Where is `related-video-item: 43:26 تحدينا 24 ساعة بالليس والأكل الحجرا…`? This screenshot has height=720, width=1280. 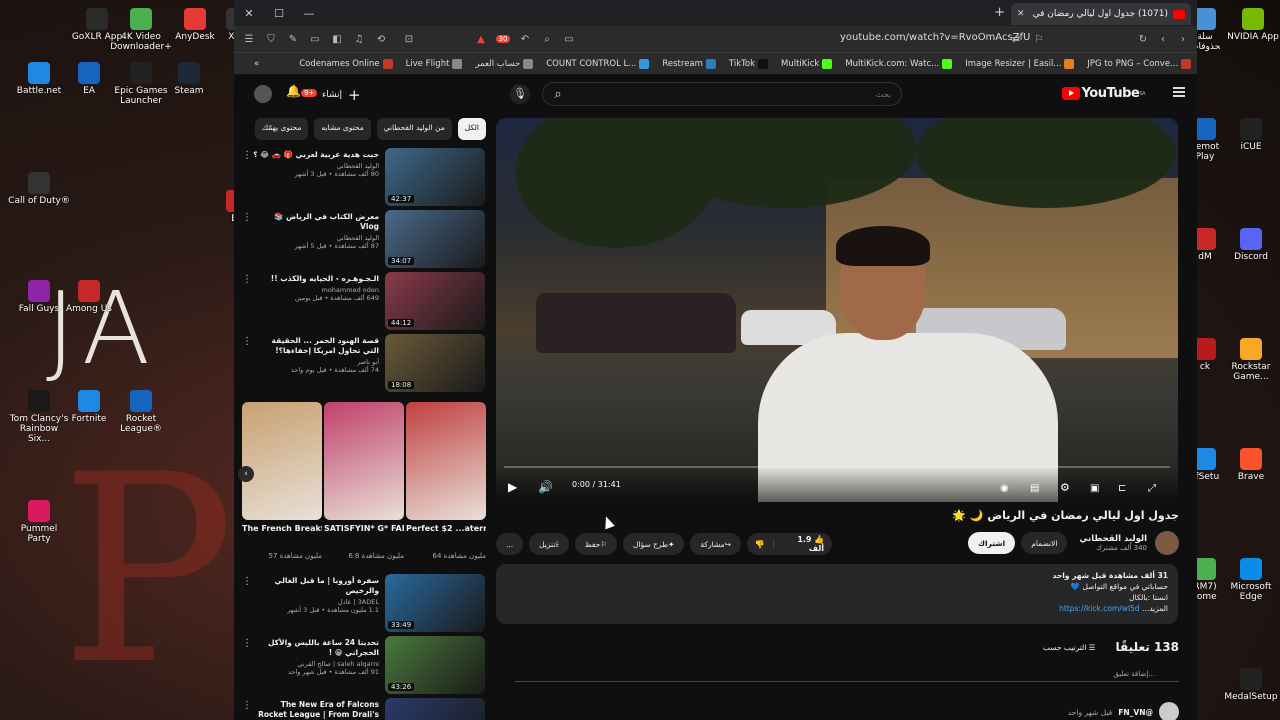
related-video-item: 43:26 تحدينا 24 ساعة بالليس والأكل الحجرا… is located at coordinates (363, 665).